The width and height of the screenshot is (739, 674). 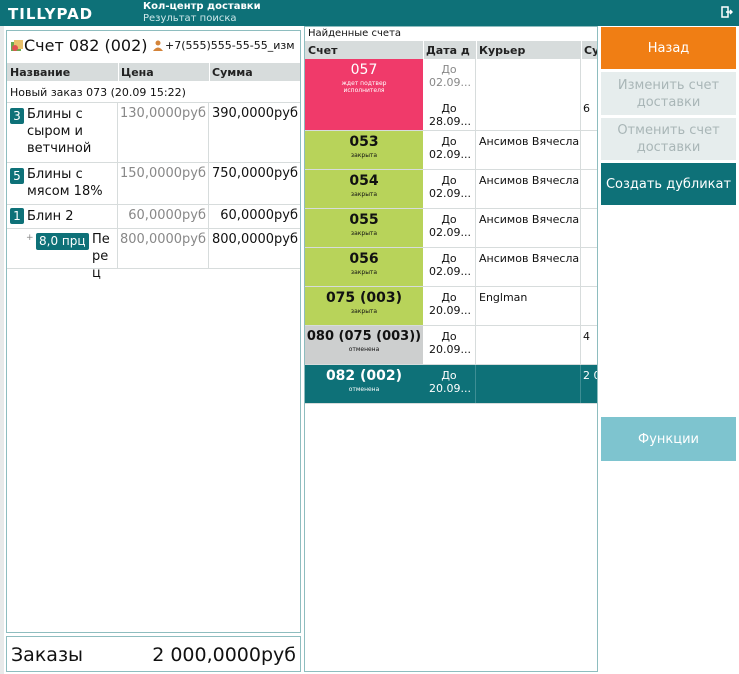 I want to click on item-sum: 60,0000руб, so click(x=259, y=215).